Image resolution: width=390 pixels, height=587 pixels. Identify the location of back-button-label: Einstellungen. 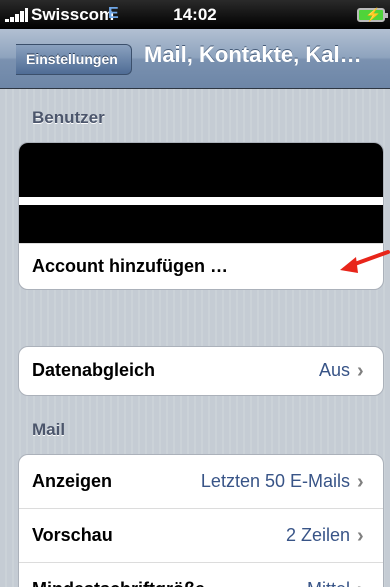
(72, 59).